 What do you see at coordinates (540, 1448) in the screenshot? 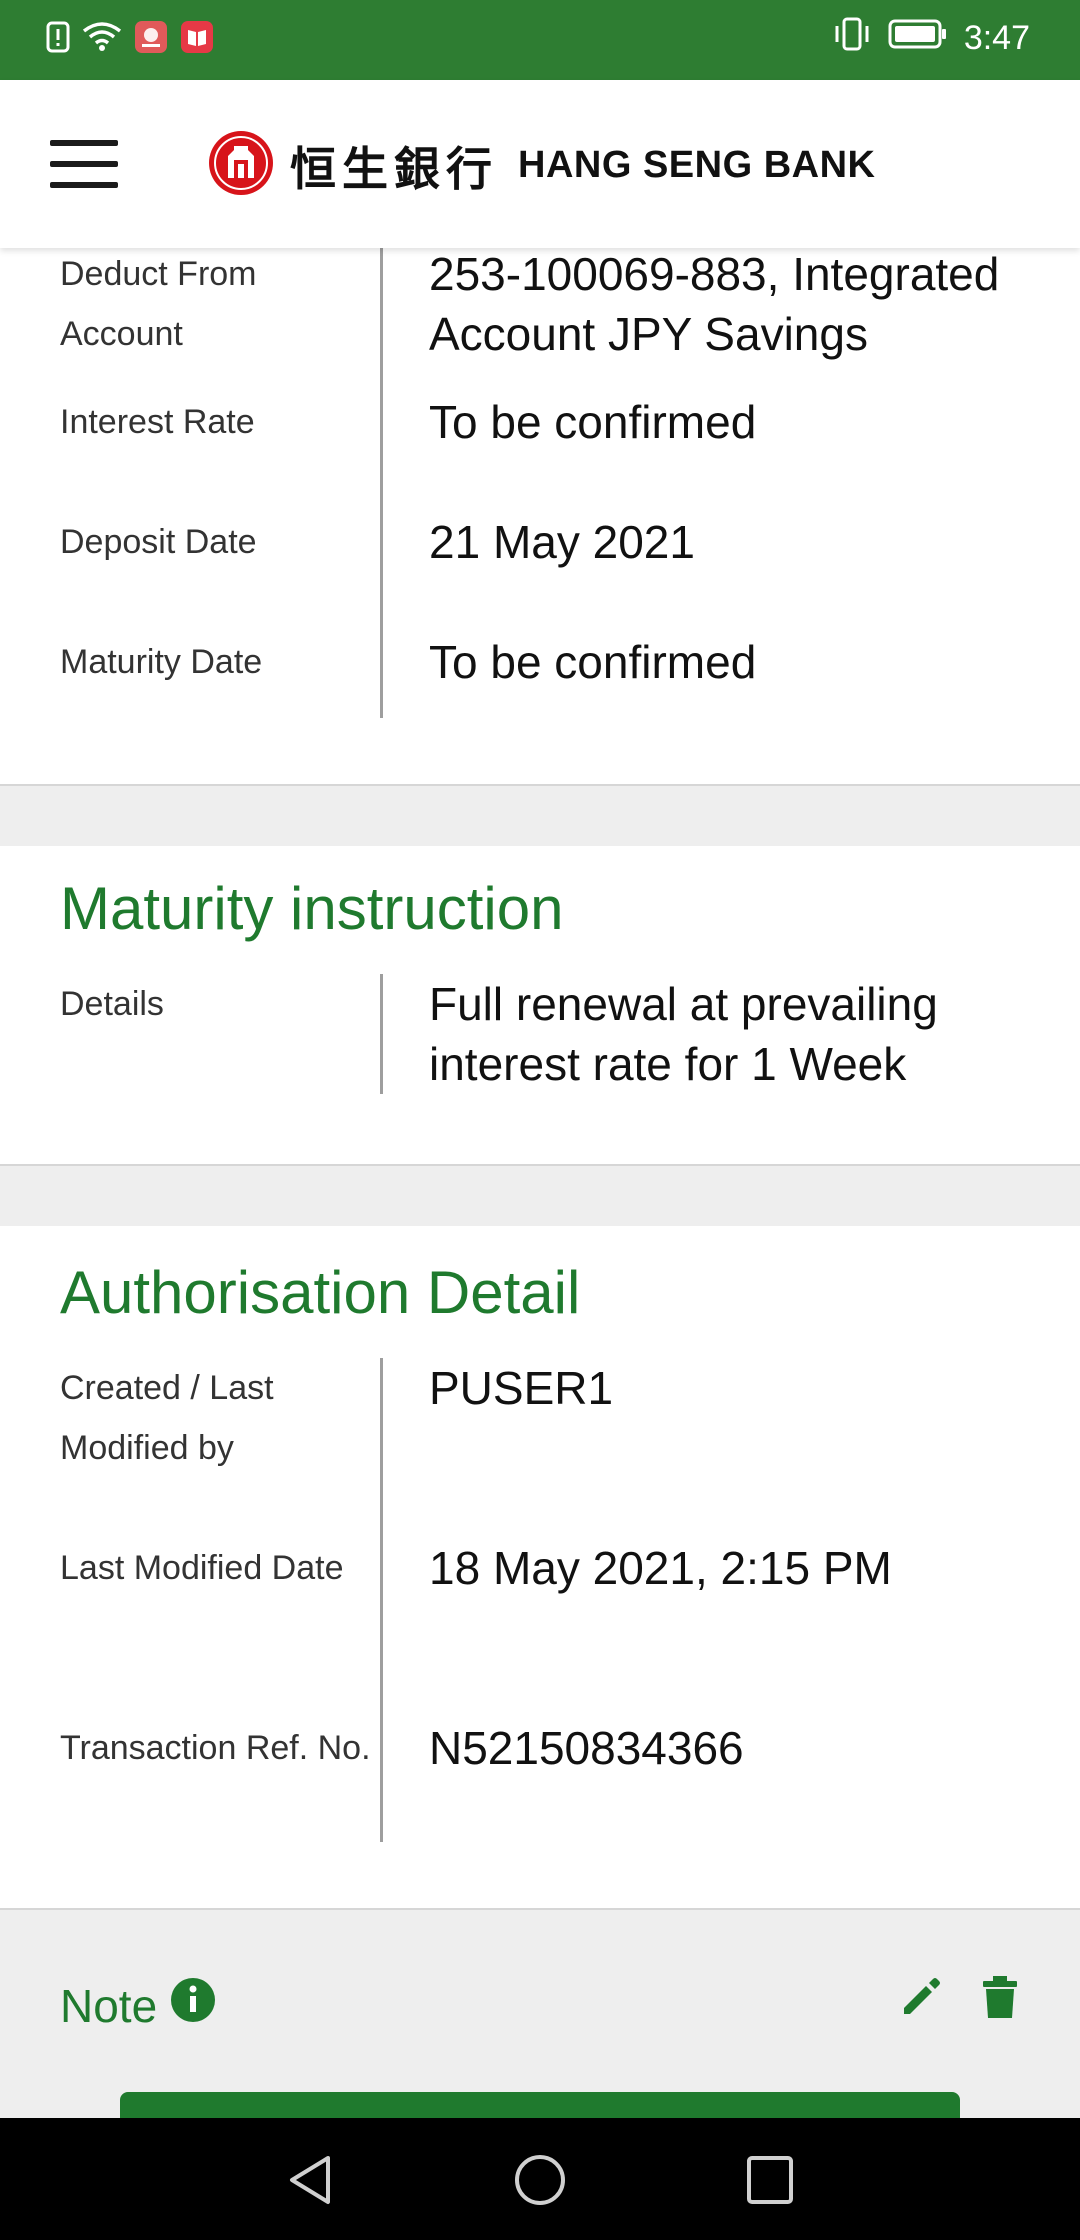
I see `detail-row-created-by: Created / Last Modified by PUSER1` at bounding box center [540, 1448].